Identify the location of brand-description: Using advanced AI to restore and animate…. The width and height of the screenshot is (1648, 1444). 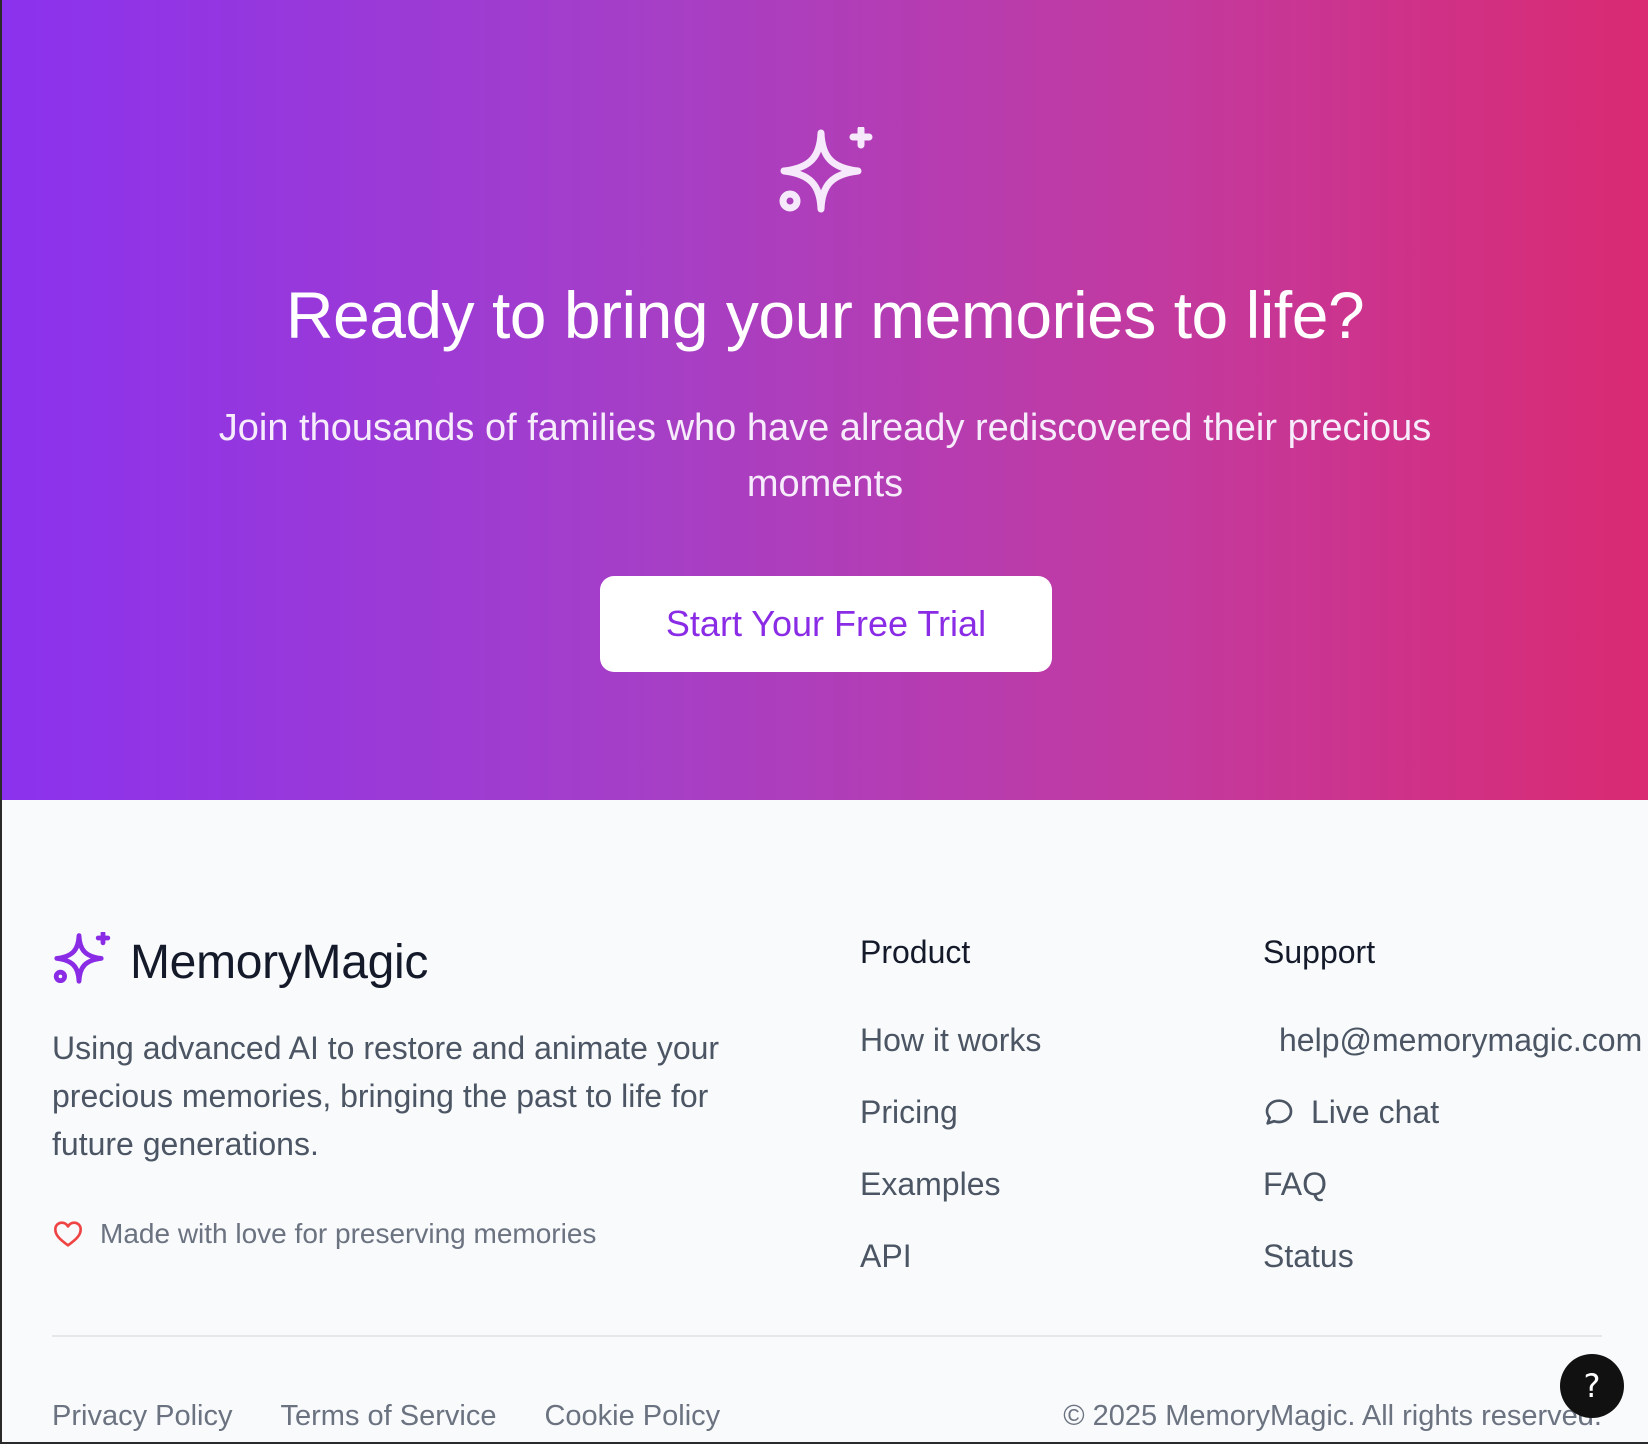
(386, 1096).